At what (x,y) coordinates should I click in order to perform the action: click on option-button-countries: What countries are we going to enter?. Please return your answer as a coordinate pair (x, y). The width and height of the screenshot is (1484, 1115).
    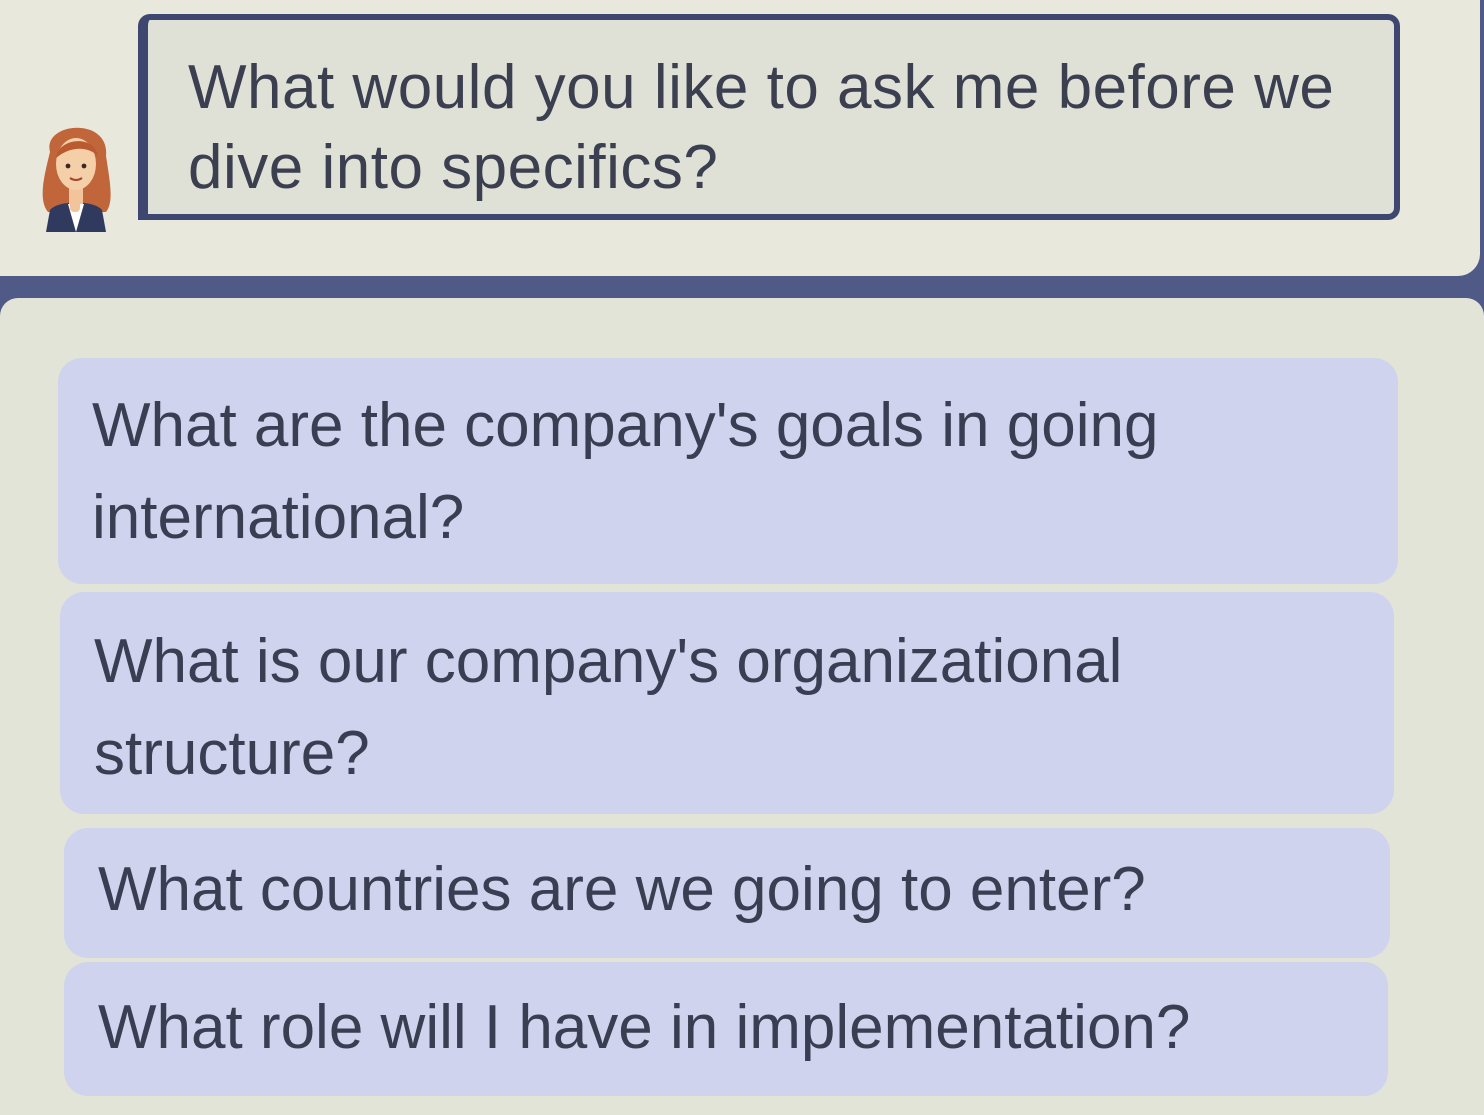
    Looking at the image, I should click on (727, 893).